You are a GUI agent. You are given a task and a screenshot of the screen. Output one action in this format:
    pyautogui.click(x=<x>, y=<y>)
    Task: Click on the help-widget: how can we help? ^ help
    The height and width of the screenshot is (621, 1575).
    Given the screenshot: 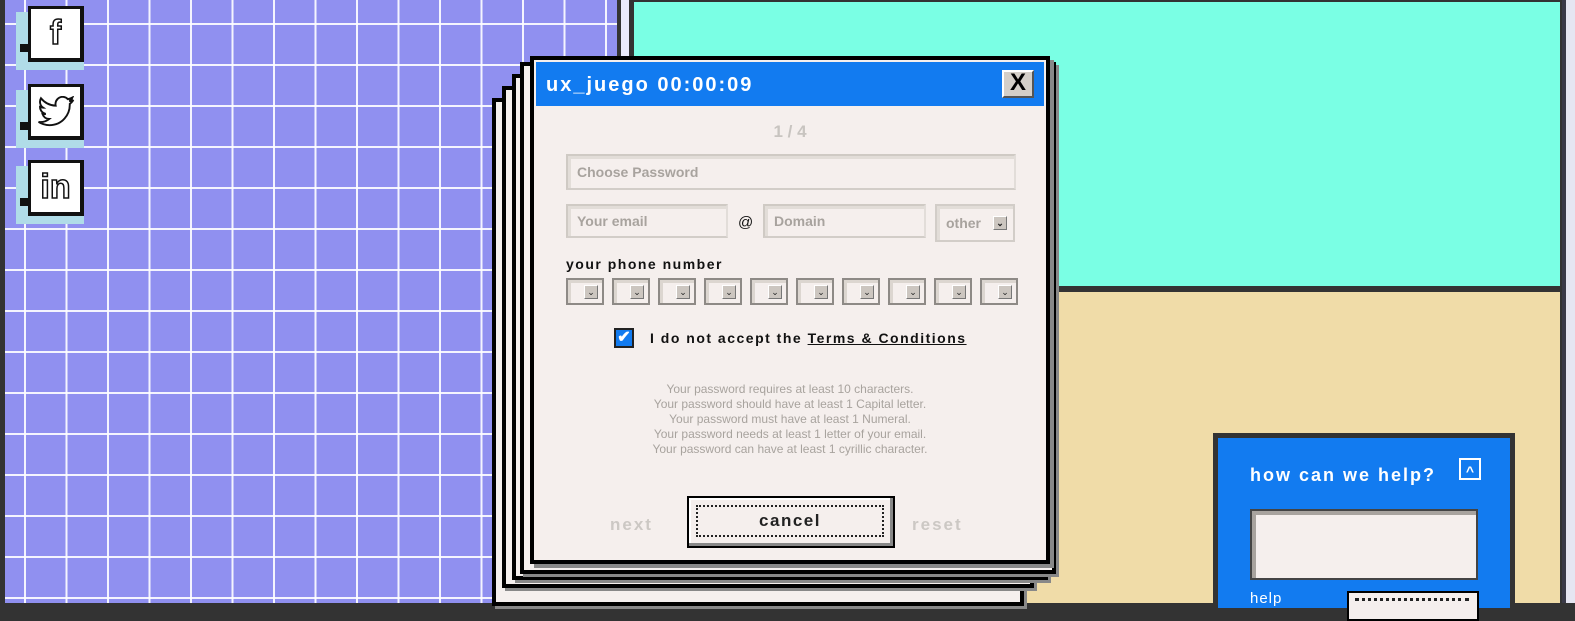 What is the action you would take?
    pyautogui.click(x=1364, y=527)
    